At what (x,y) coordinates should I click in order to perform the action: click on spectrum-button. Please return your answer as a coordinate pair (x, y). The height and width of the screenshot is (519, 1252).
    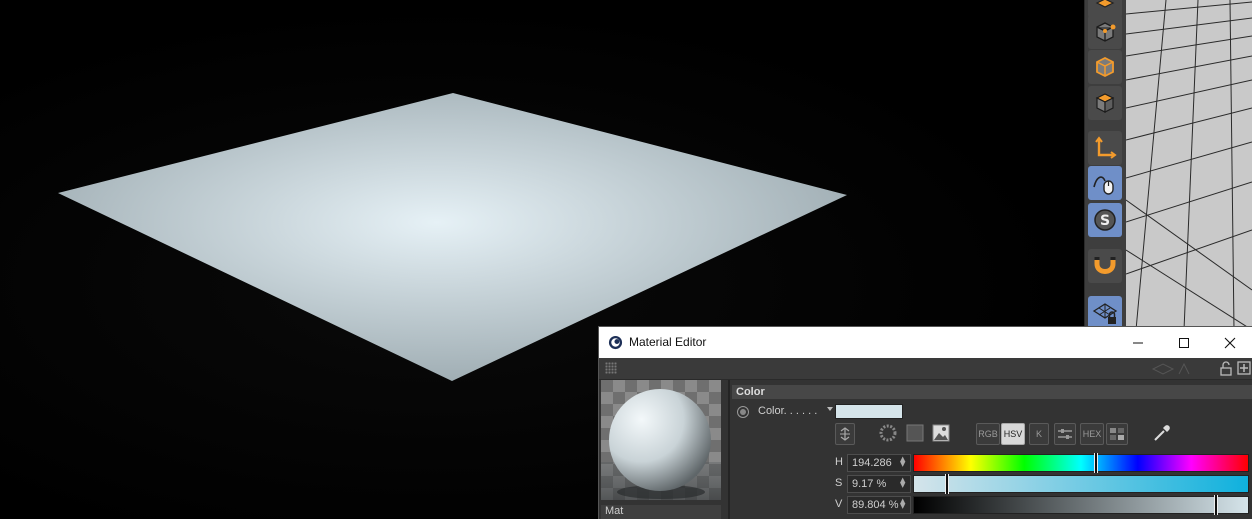
    Looking at the image, I should click on (915, 433).